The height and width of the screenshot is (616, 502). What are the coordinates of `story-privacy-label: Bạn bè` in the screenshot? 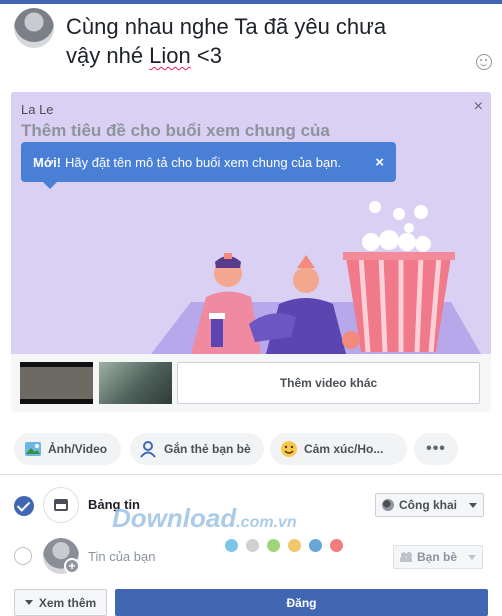 It's located at (437, 557).